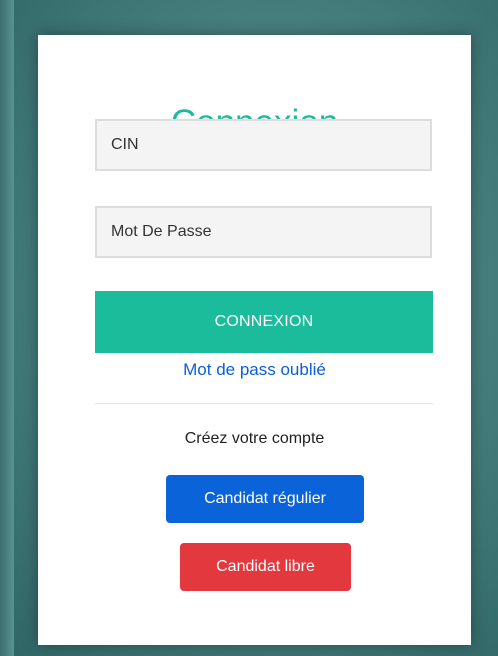 The height and width of the screenshot is (656, 498). Describe the element at coordinates (263, 232) in the screenshot. I see `password-input` at that location.